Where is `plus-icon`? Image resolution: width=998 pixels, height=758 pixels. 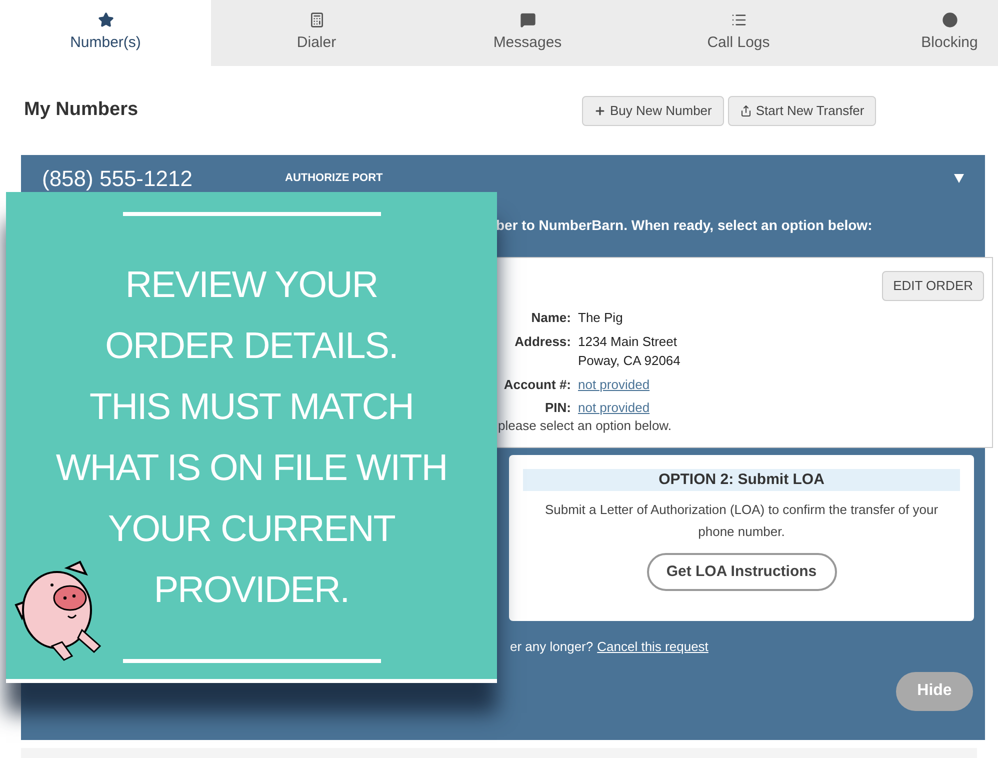 plus-icon is located at coordinates (600, 110).